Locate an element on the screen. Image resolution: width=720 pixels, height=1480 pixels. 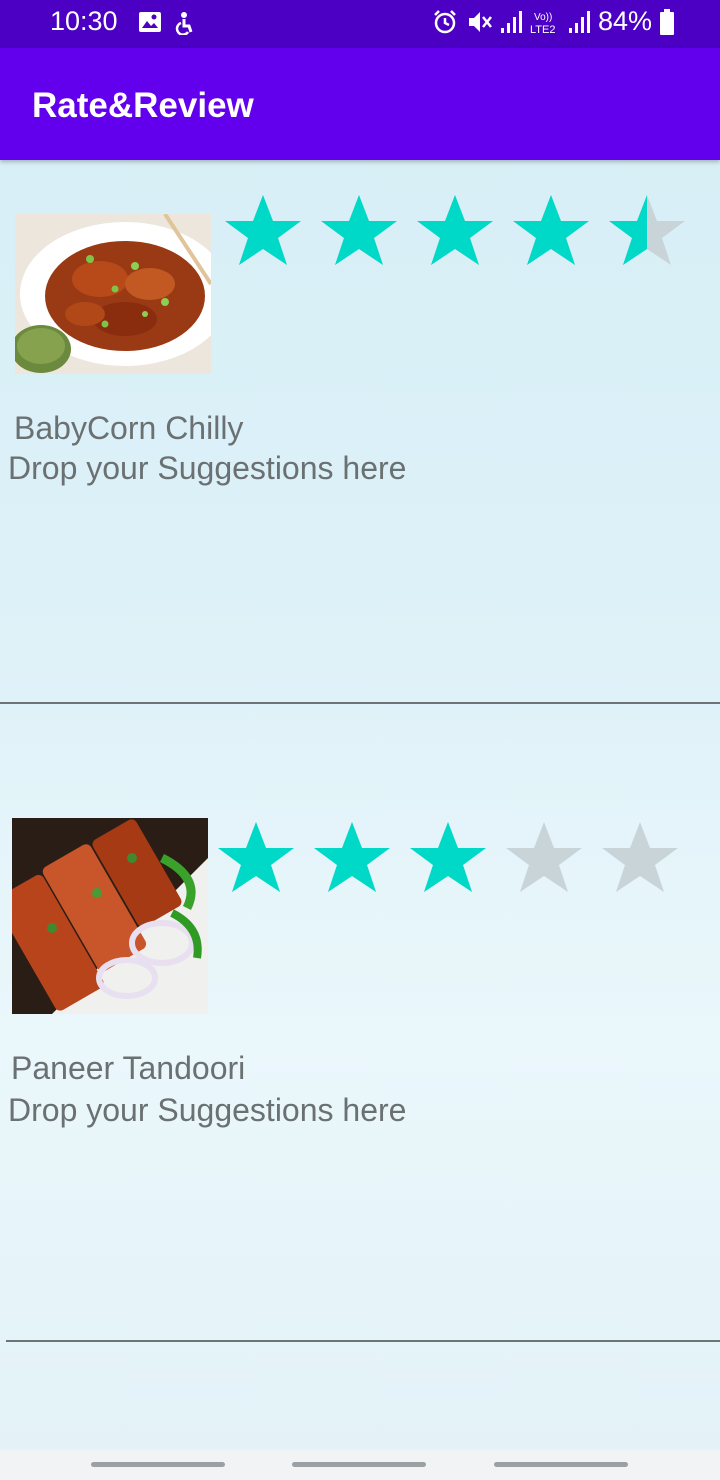
navigation-bar is located at coordinates (360, 1465).